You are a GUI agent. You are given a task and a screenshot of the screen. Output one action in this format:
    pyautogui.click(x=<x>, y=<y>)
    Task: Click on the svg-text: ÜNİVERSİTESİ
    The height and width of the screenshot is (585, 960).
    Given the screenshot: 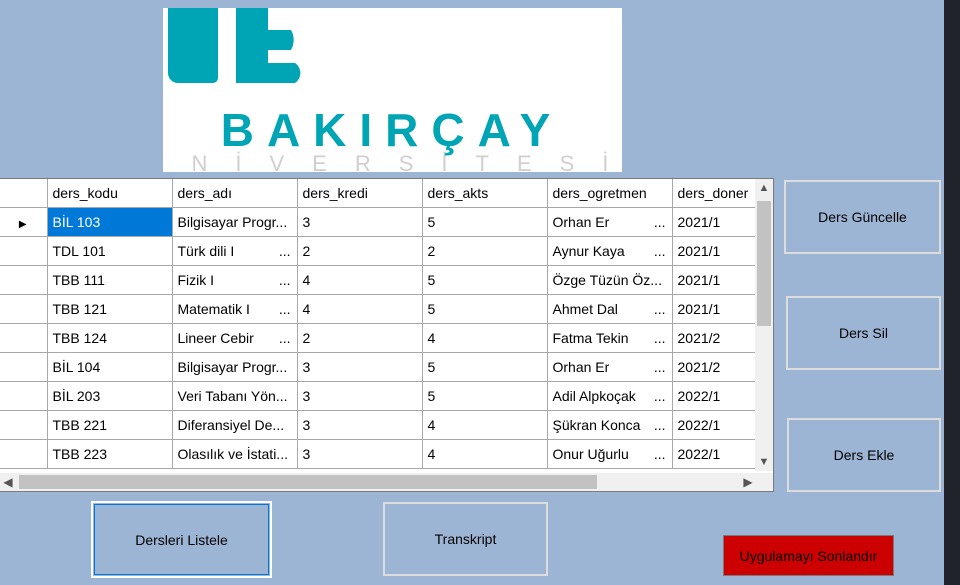 What is the action you would take?
    pyautogui.click(x=392, y=161)
    